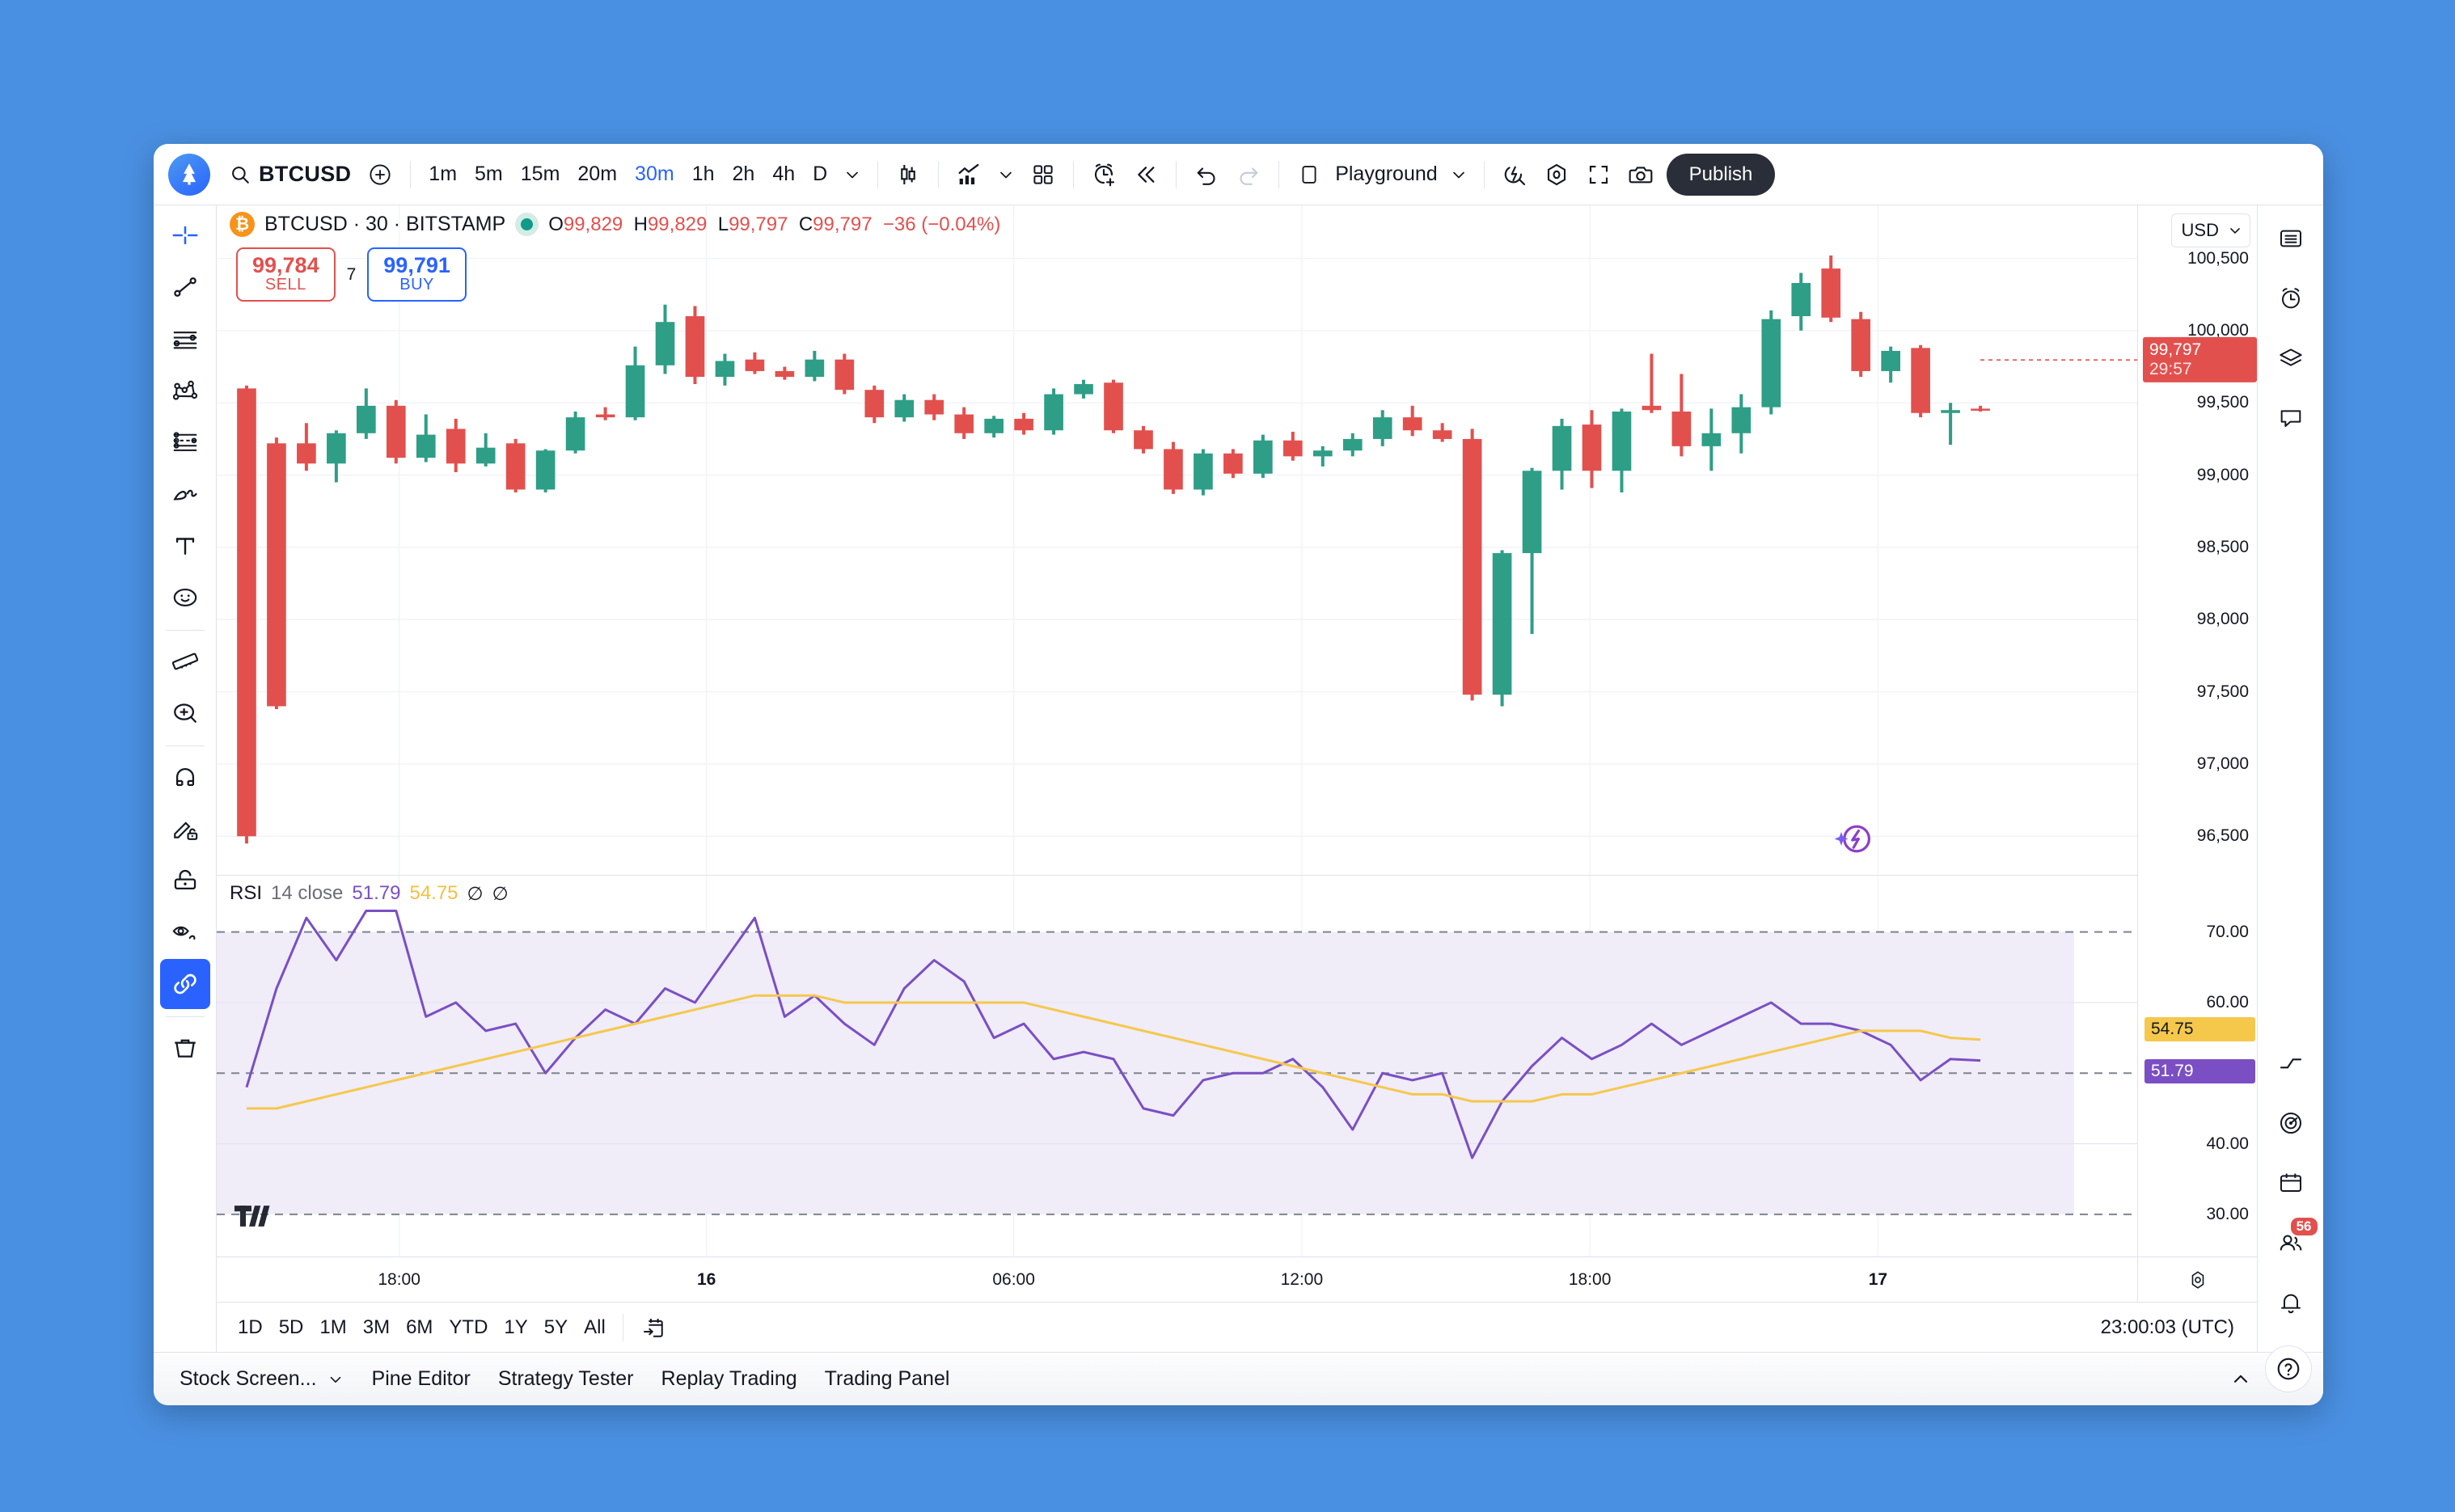  Describe the element at coordinates (744, 174) in the screenshot. I see `timeframe-2h: 2h` at that location.